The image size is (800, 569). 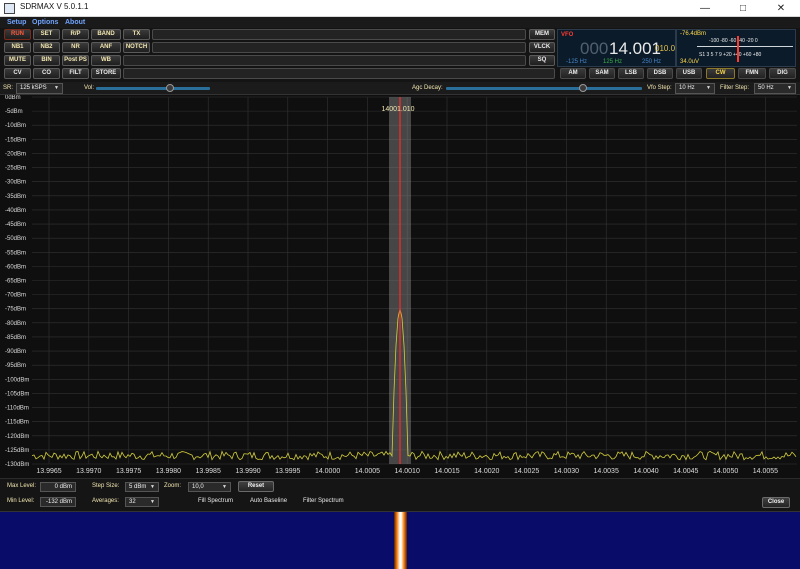 I want to click on vfo-frequency: 14.001, so click(x=635, y=49).